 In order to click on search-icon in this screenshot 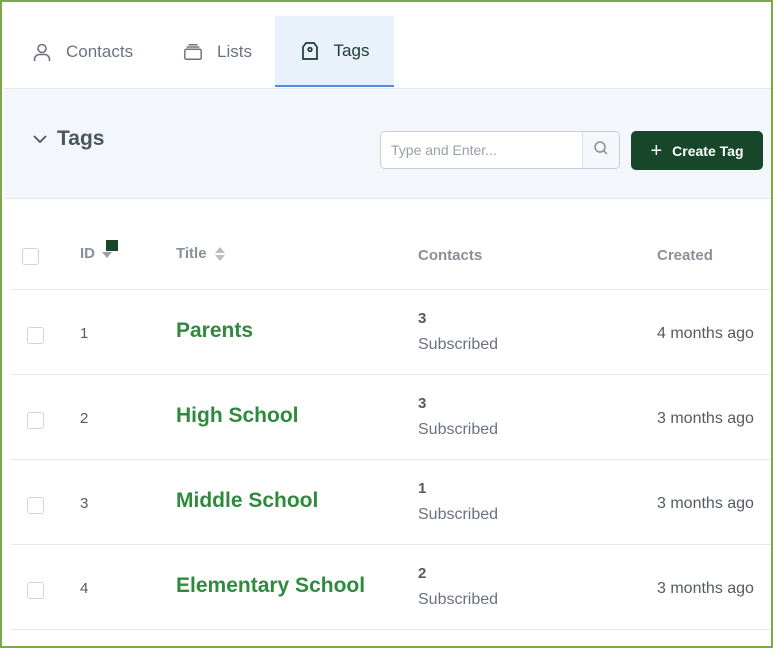, I will do `click(601, 150)`.